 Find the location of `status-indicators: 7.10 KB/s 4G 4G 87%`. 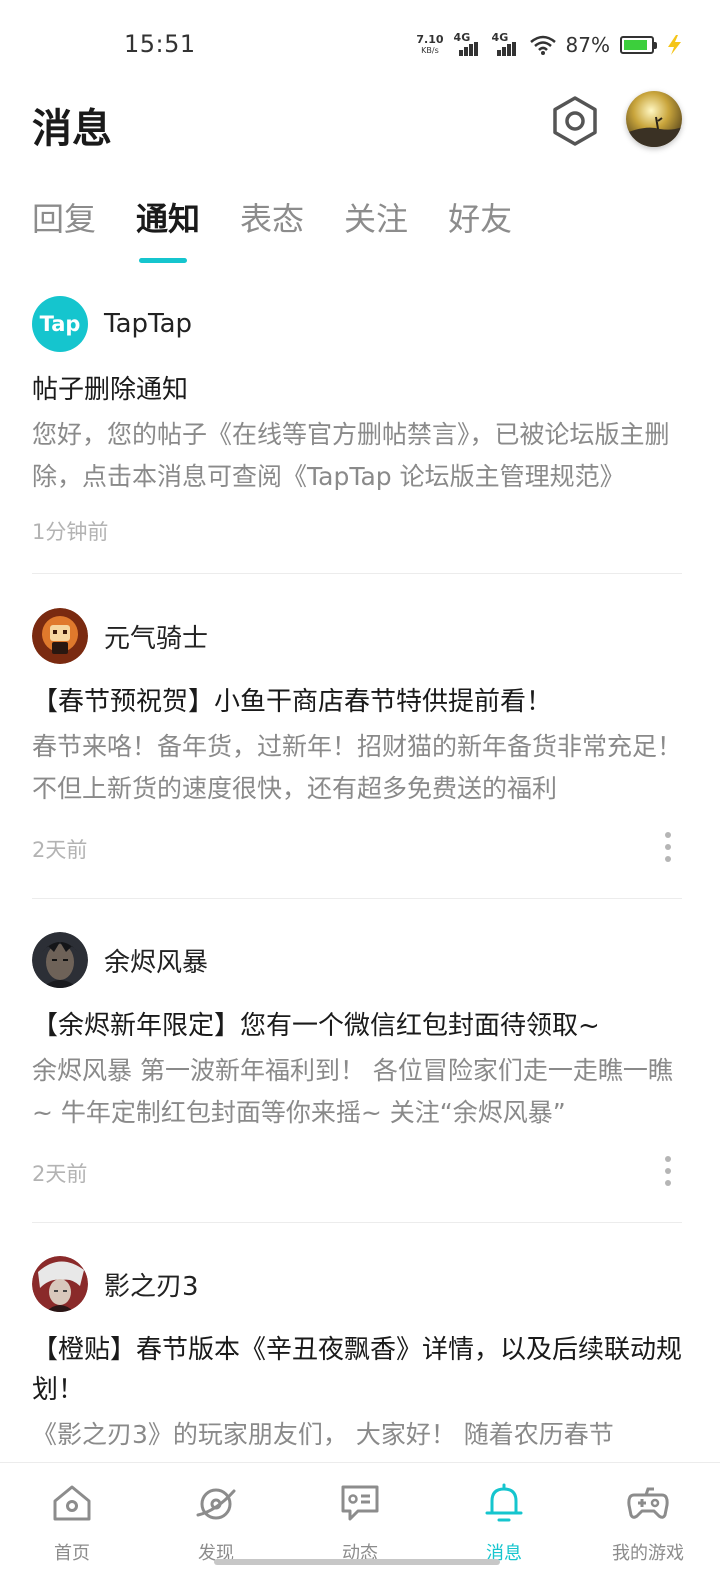

status-indicators: 7.10 KB/s 4G 4G 87% is located at coordinates (550, 45).